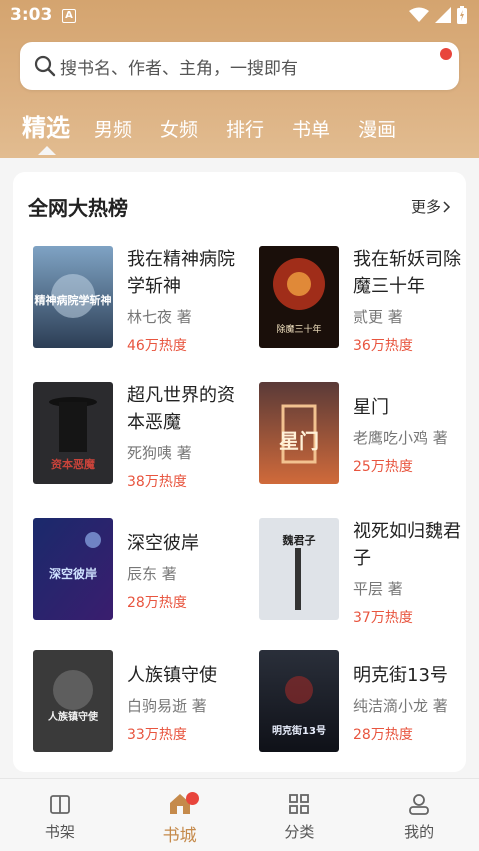 Image resolution: width=479 pixels, height=851 pixels. What do you see at coordinates (78, 208) in the screenshot?
I see `card-title: 全网大热榜` at bounding box center [78, 208].